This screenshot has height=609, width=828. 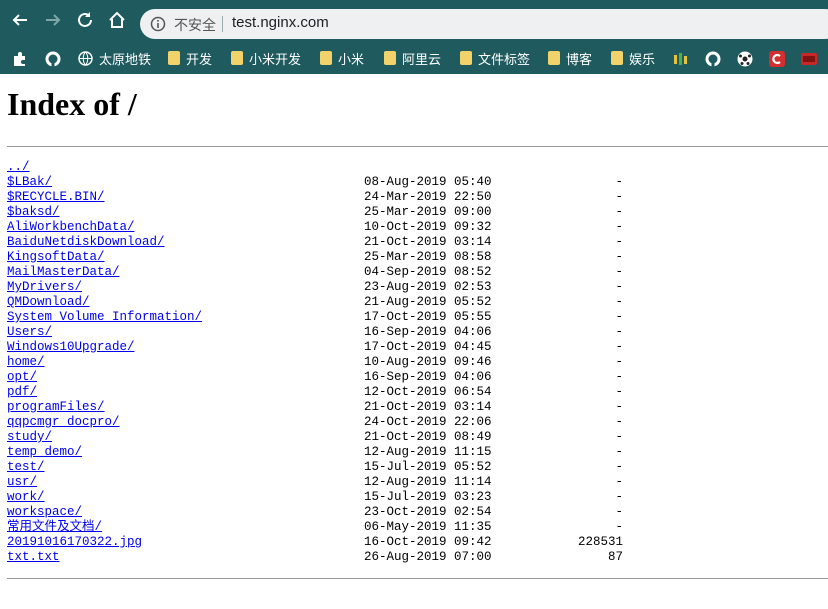 I want to click on bookmark-folder-xiaomi: 小米, so click(x=342, y=58).